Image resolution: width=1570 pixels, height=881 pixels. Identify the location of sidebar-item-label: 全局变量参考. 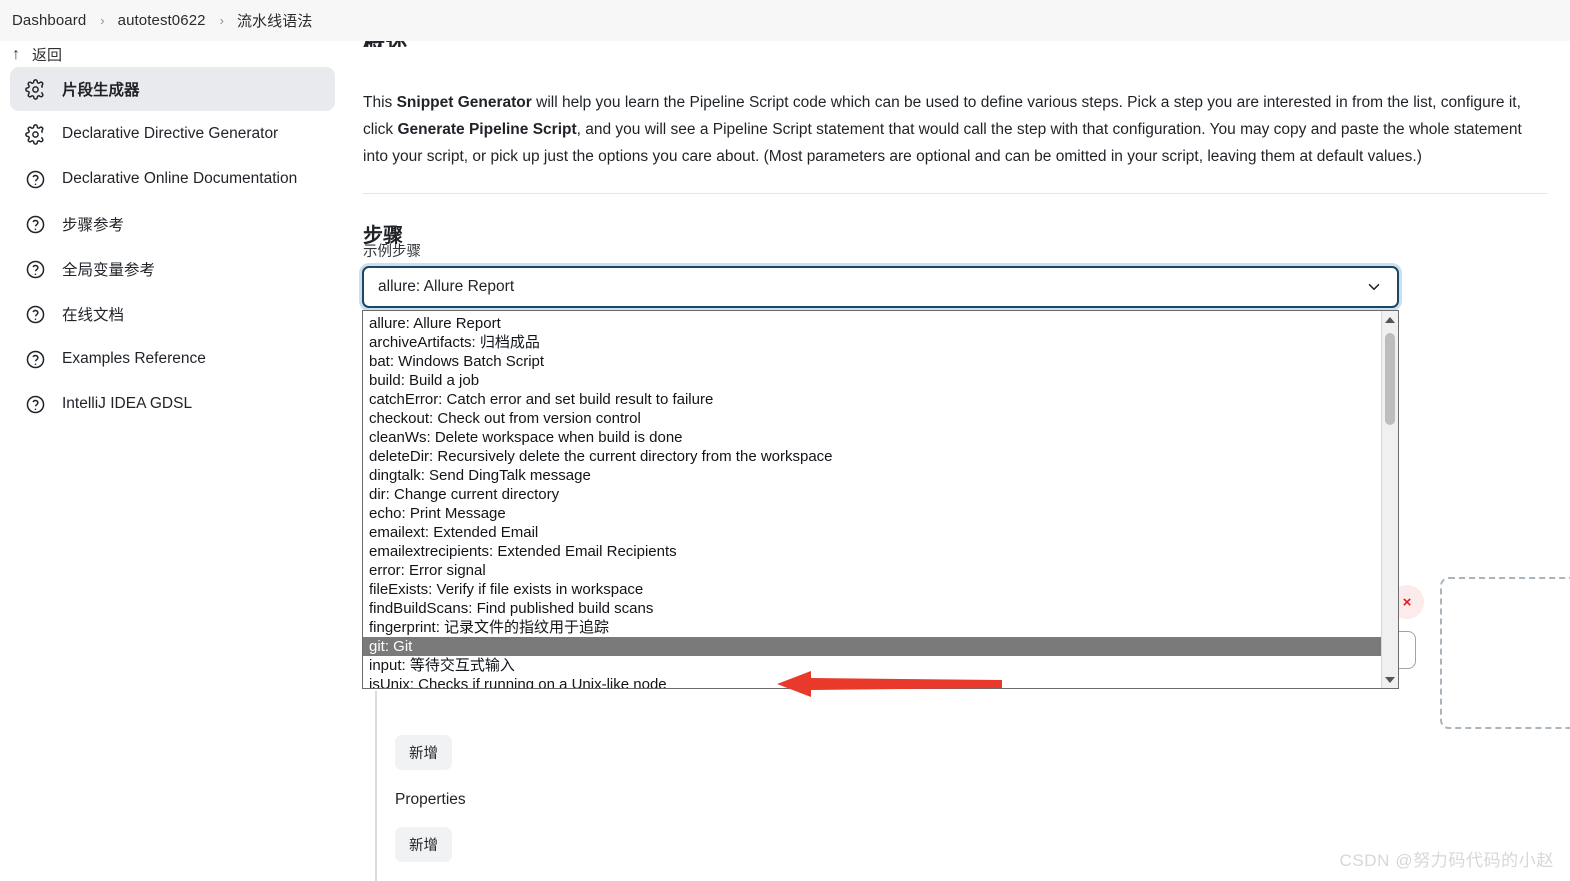
(109, 270).